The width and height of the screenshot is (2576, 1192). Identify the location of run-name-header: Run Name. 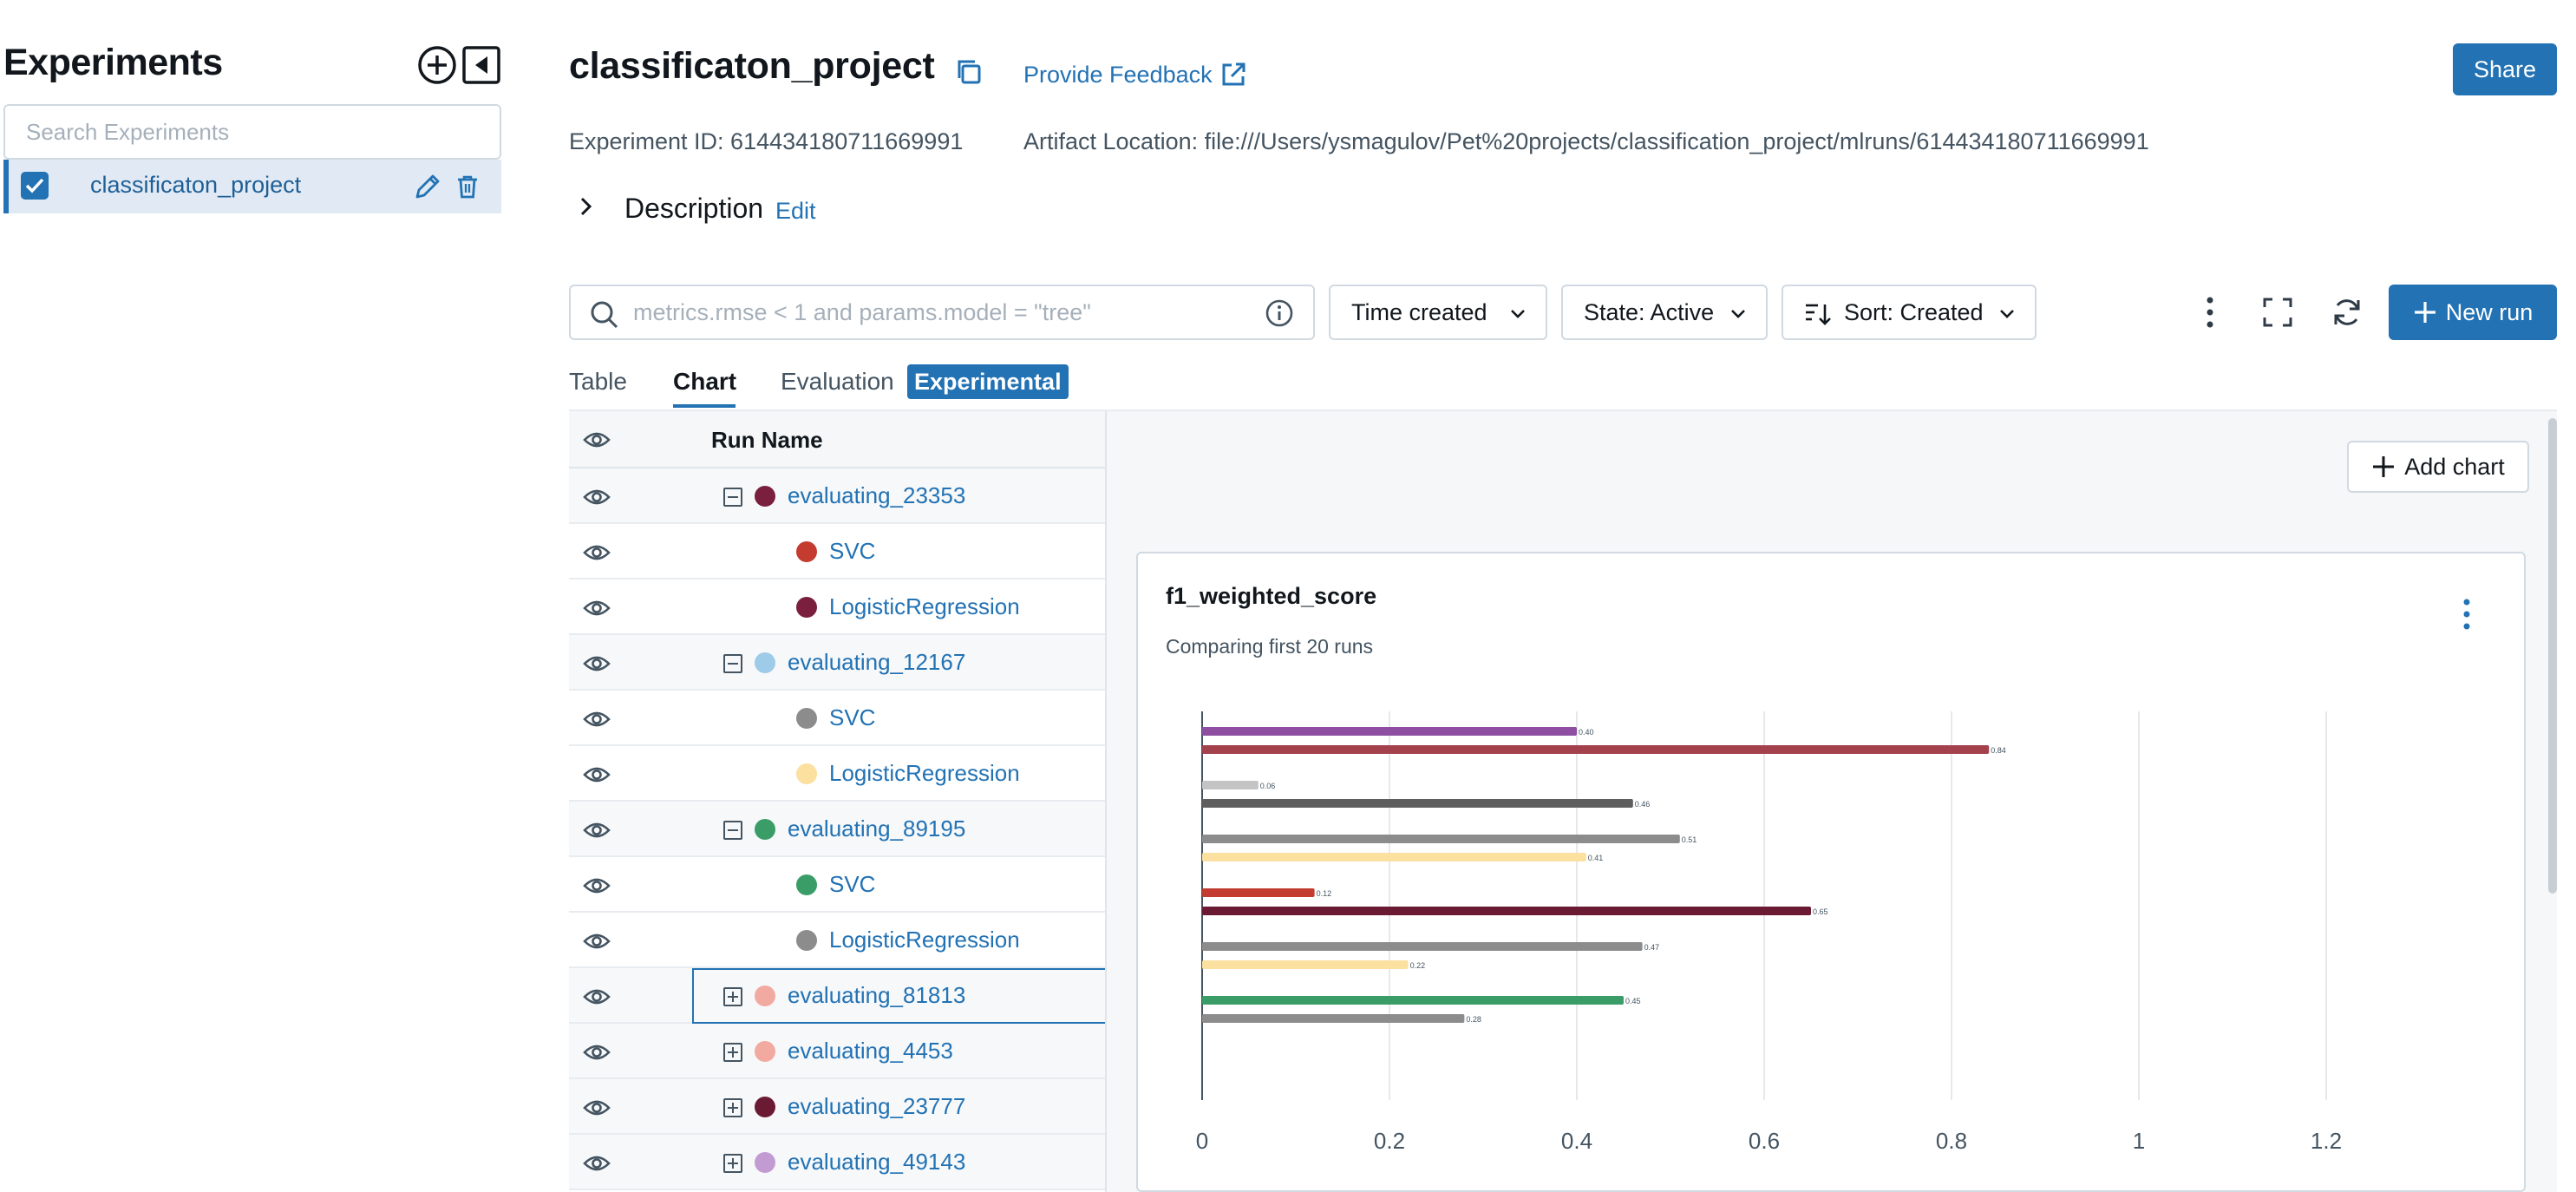
(767, 440).